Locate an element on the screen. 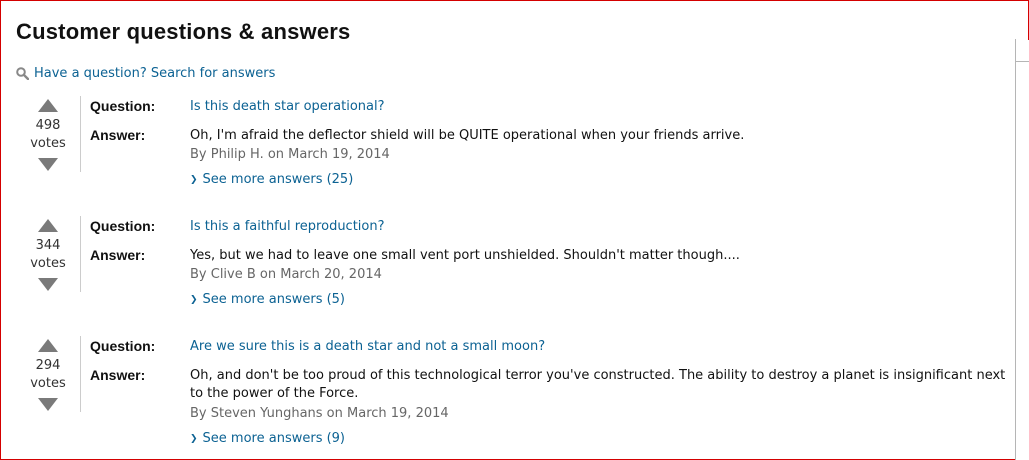  search-answers-label: Have a question? Search for answers is located at coordinates (155, 73).